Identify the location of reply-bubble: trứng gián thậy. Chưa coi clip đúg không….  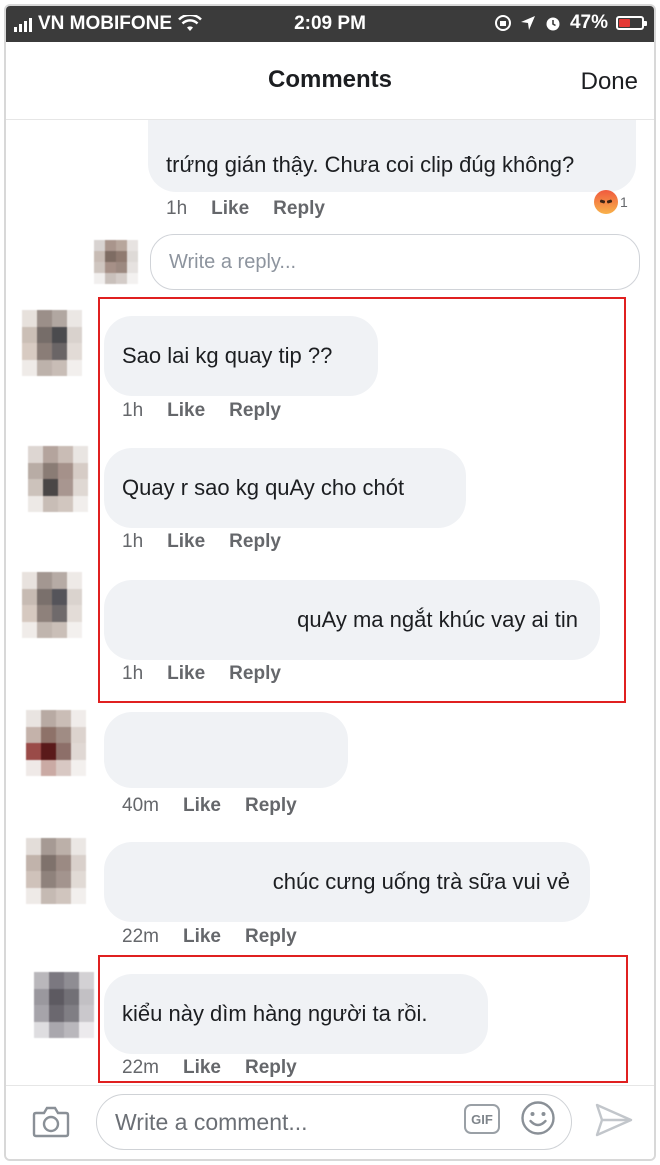
(392, 156).